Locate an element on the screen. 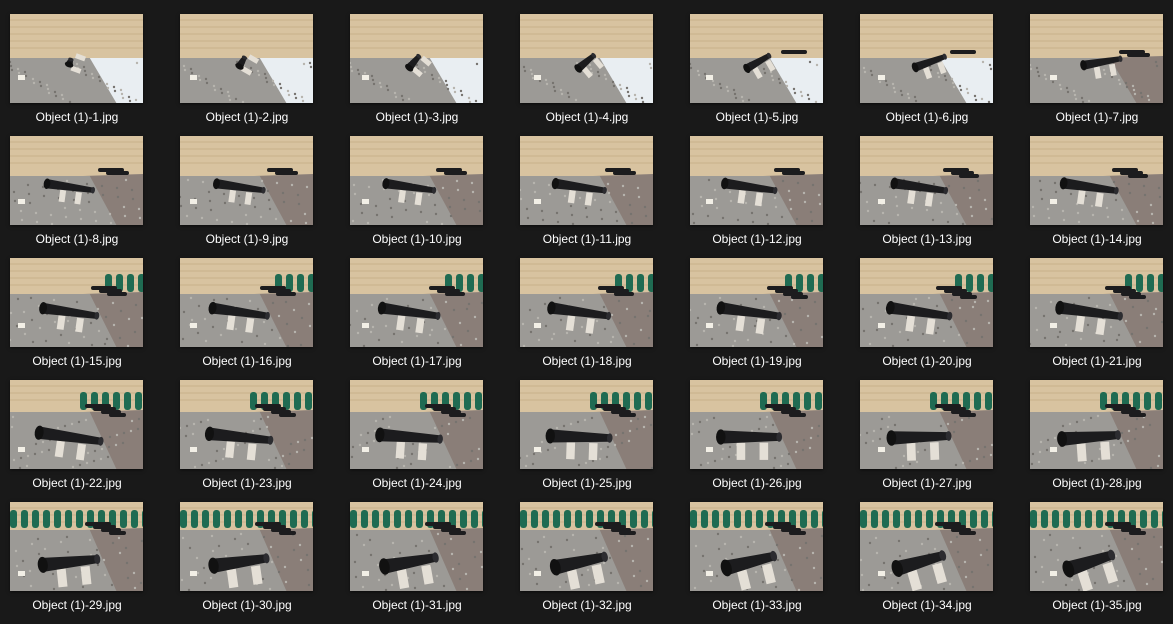  file-name: Object (1)-34.jpg is located at coordinates (927, 605).